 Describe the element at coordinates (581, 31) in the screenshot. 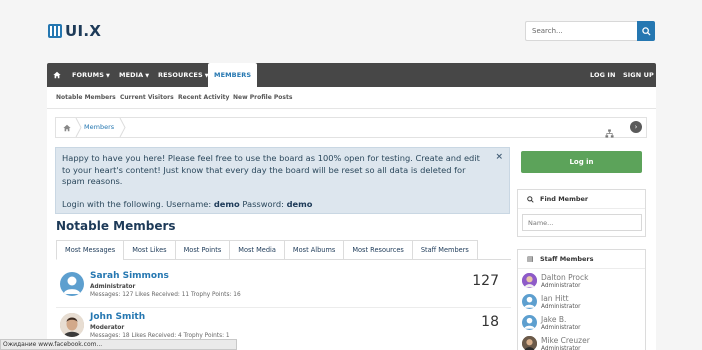

I see `search-input` at that location.